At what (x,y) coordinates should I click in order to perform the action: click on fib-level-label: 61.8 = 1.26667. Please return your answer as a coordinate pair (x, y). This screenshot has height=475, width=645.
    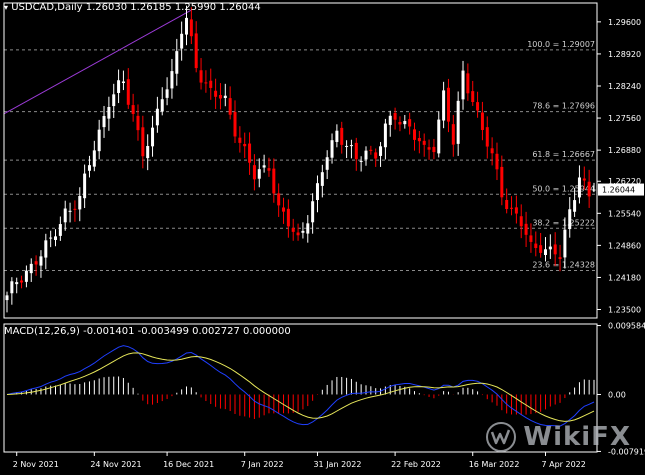
    Looking at the image, I should click on (563, 154).